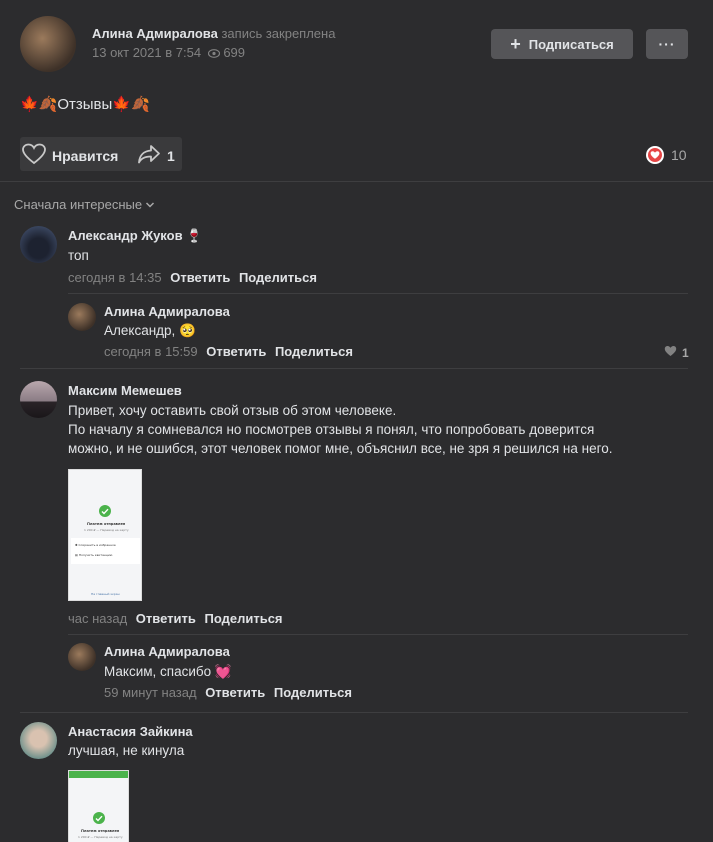 This screenshot has height=842, width=713. Describe the element at coordinates (151, 351) in the screenshot. I see `reply-time: сегодня в 15:59` at that location.